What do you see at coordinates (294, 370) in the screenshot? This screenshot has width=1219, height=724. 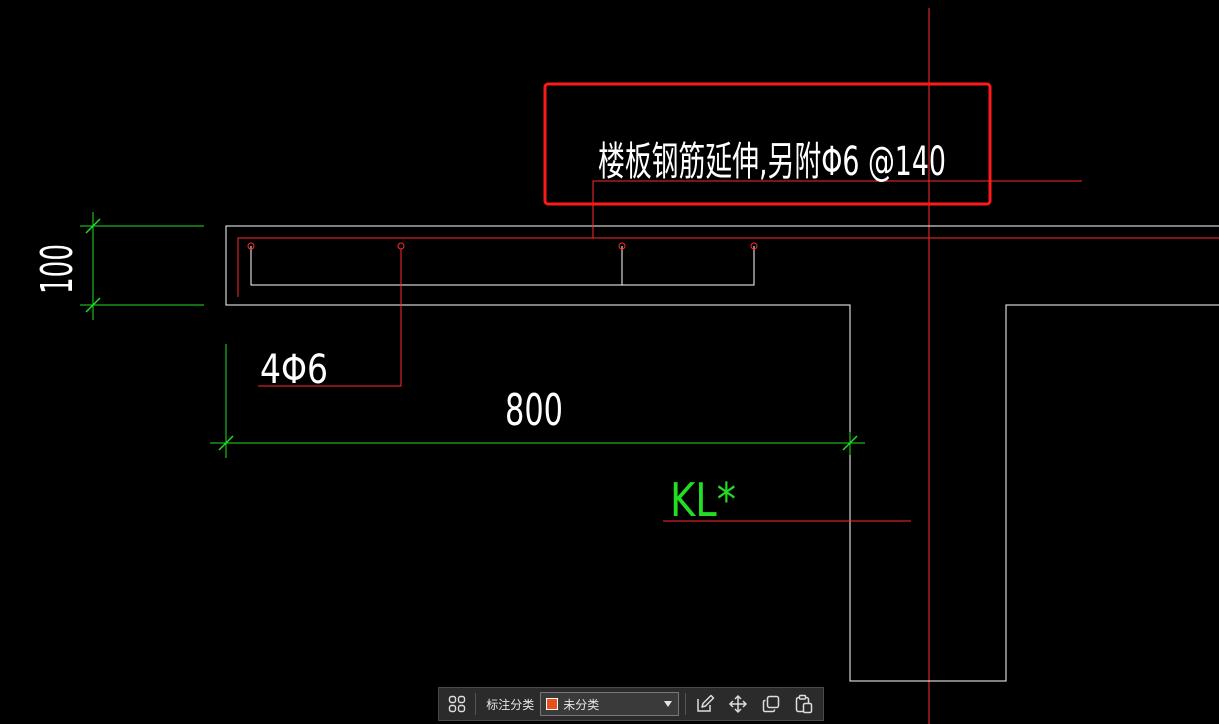 I see `rebar-count-label: 4Φ6` at bounding box center [294, 370].